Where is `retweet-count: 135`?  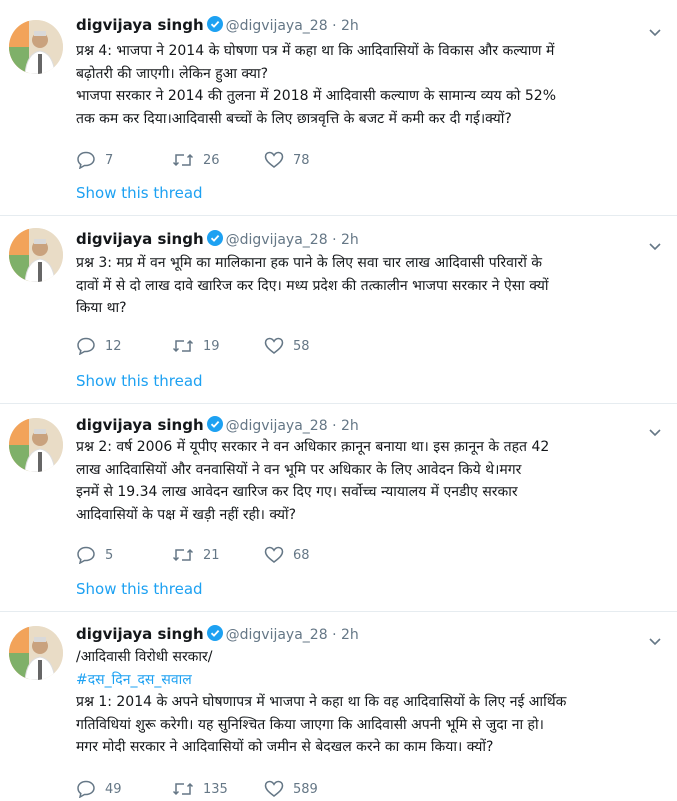
retweet-count: 135 is located at coordinates (215, 789).